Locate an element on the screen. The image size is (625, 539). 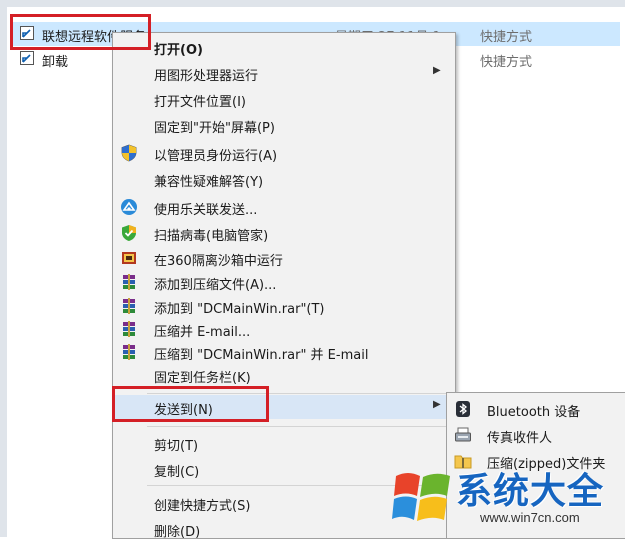
watermark-title: 系统大全 is located at coordinates (530, 491).